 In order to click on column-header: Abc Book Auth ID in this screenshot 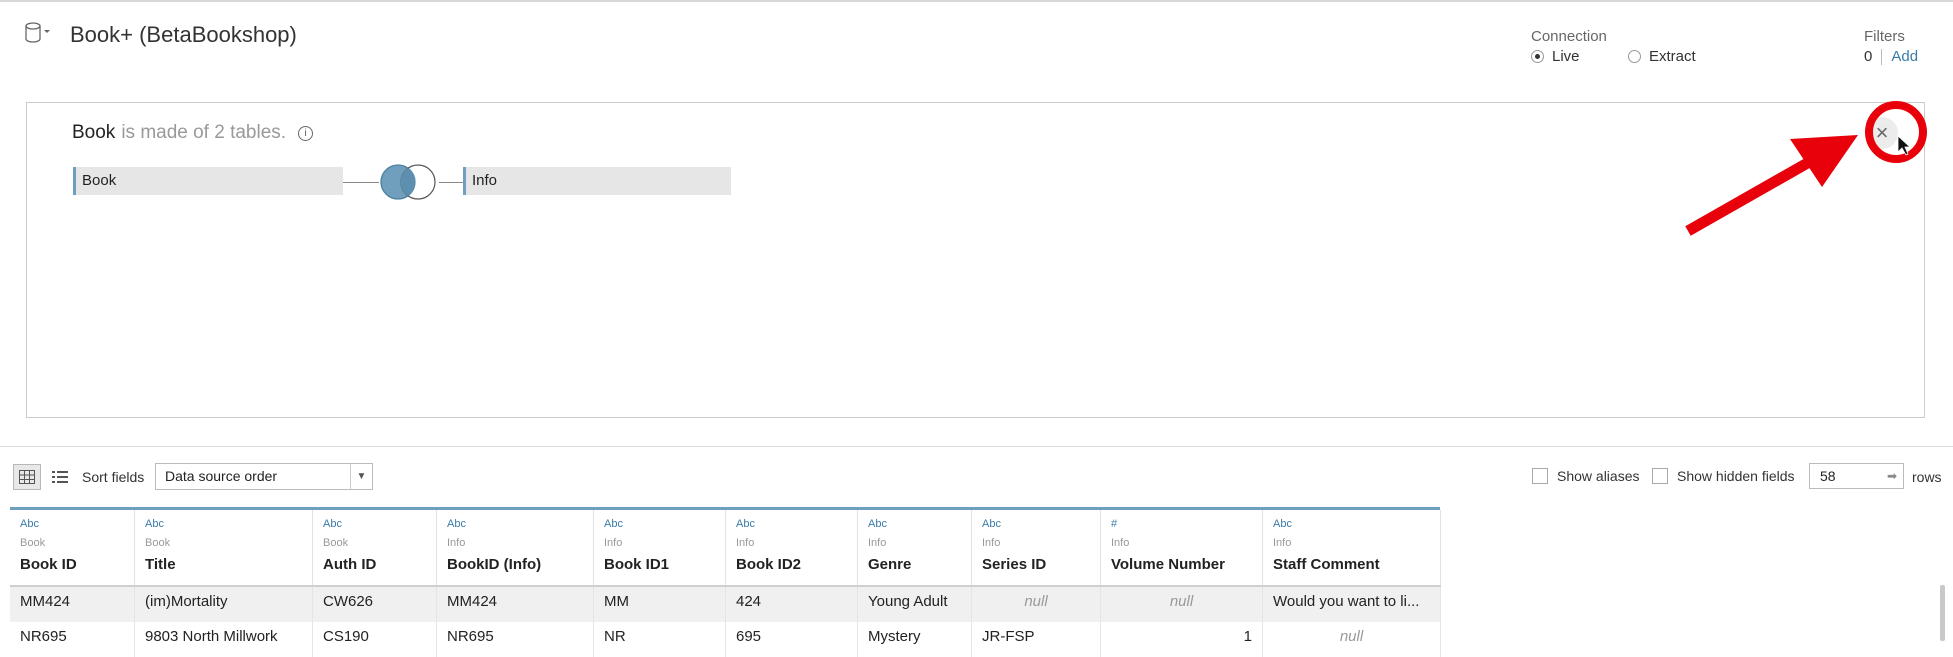, I will do `click(375, 547)`.